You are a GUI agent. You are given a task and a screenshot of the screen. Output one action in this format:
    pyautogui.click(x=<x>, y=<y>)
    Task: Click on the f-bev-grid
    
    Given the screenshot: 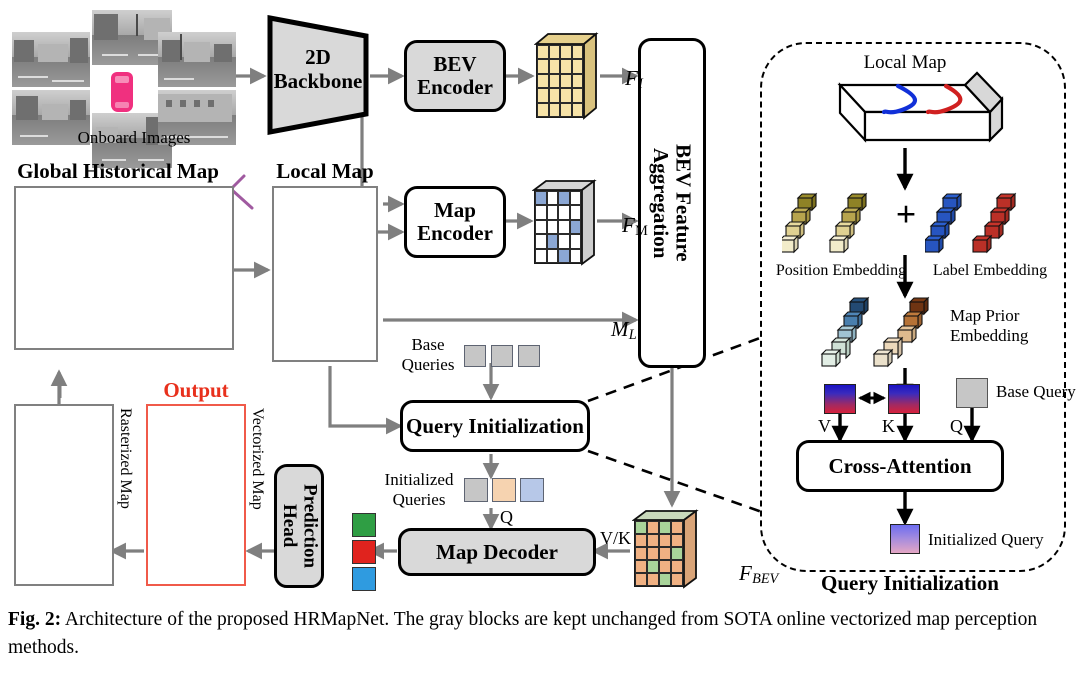 What is the action you would take?
    pyautogui.click(x=659, y=553)
    